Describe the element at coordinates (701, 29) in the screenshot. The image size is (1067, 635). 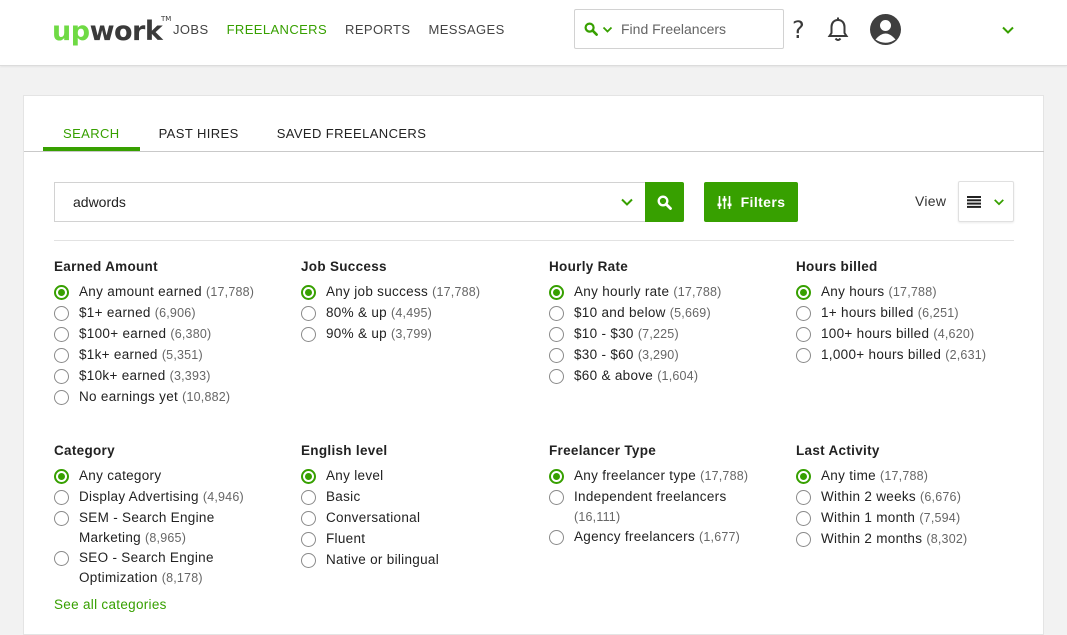
I see `find-freelancers-input` at that location.